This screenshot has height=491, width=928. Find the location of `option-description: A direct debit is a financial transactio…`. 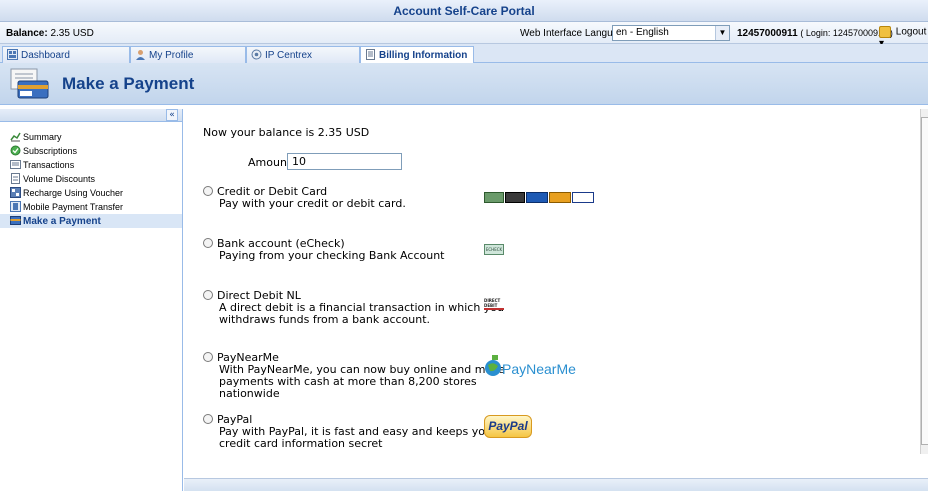

option-description: A direct debit is a financial transactio… is located at coordinates (362, 313).